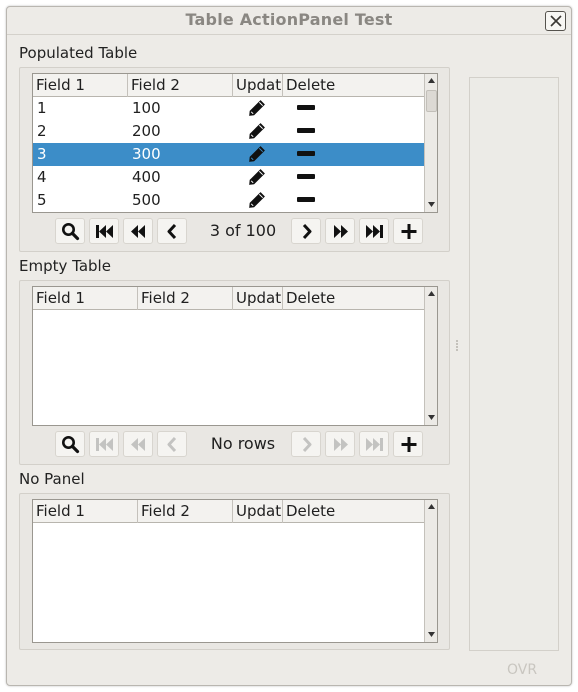 This screenshot has width=578, height=692. What do you see at coordinates (228, 177) in the screenshot?
I see `table-row: 4 400` at bounding box center [228, 177].